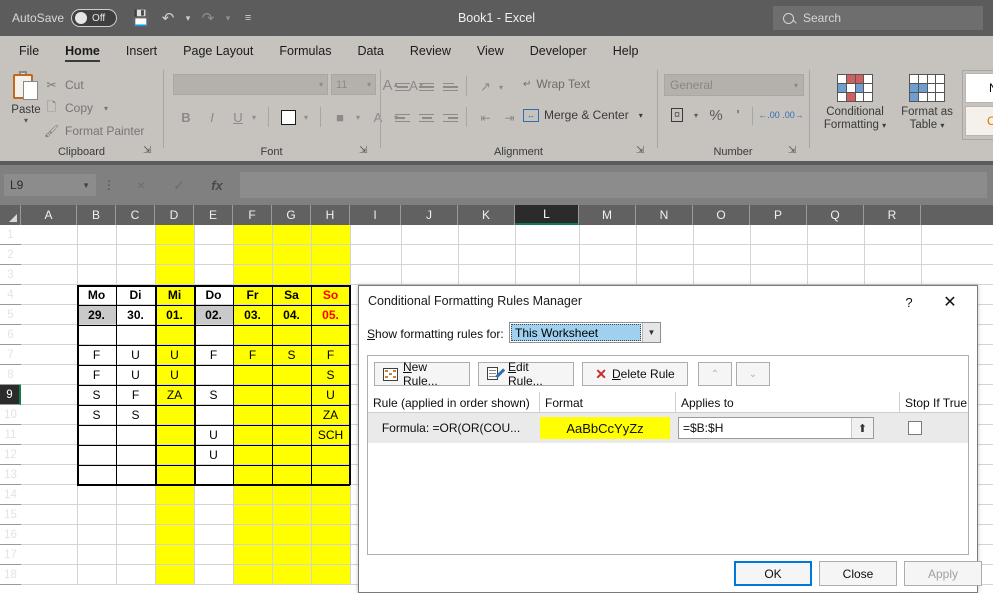 This screenshot has width=993, height=593. What do you see at coordinates (94, 131) in the screenshot?
I see `format-painter-button: 🖌 Format Painter` at bounding box center [94, 131].